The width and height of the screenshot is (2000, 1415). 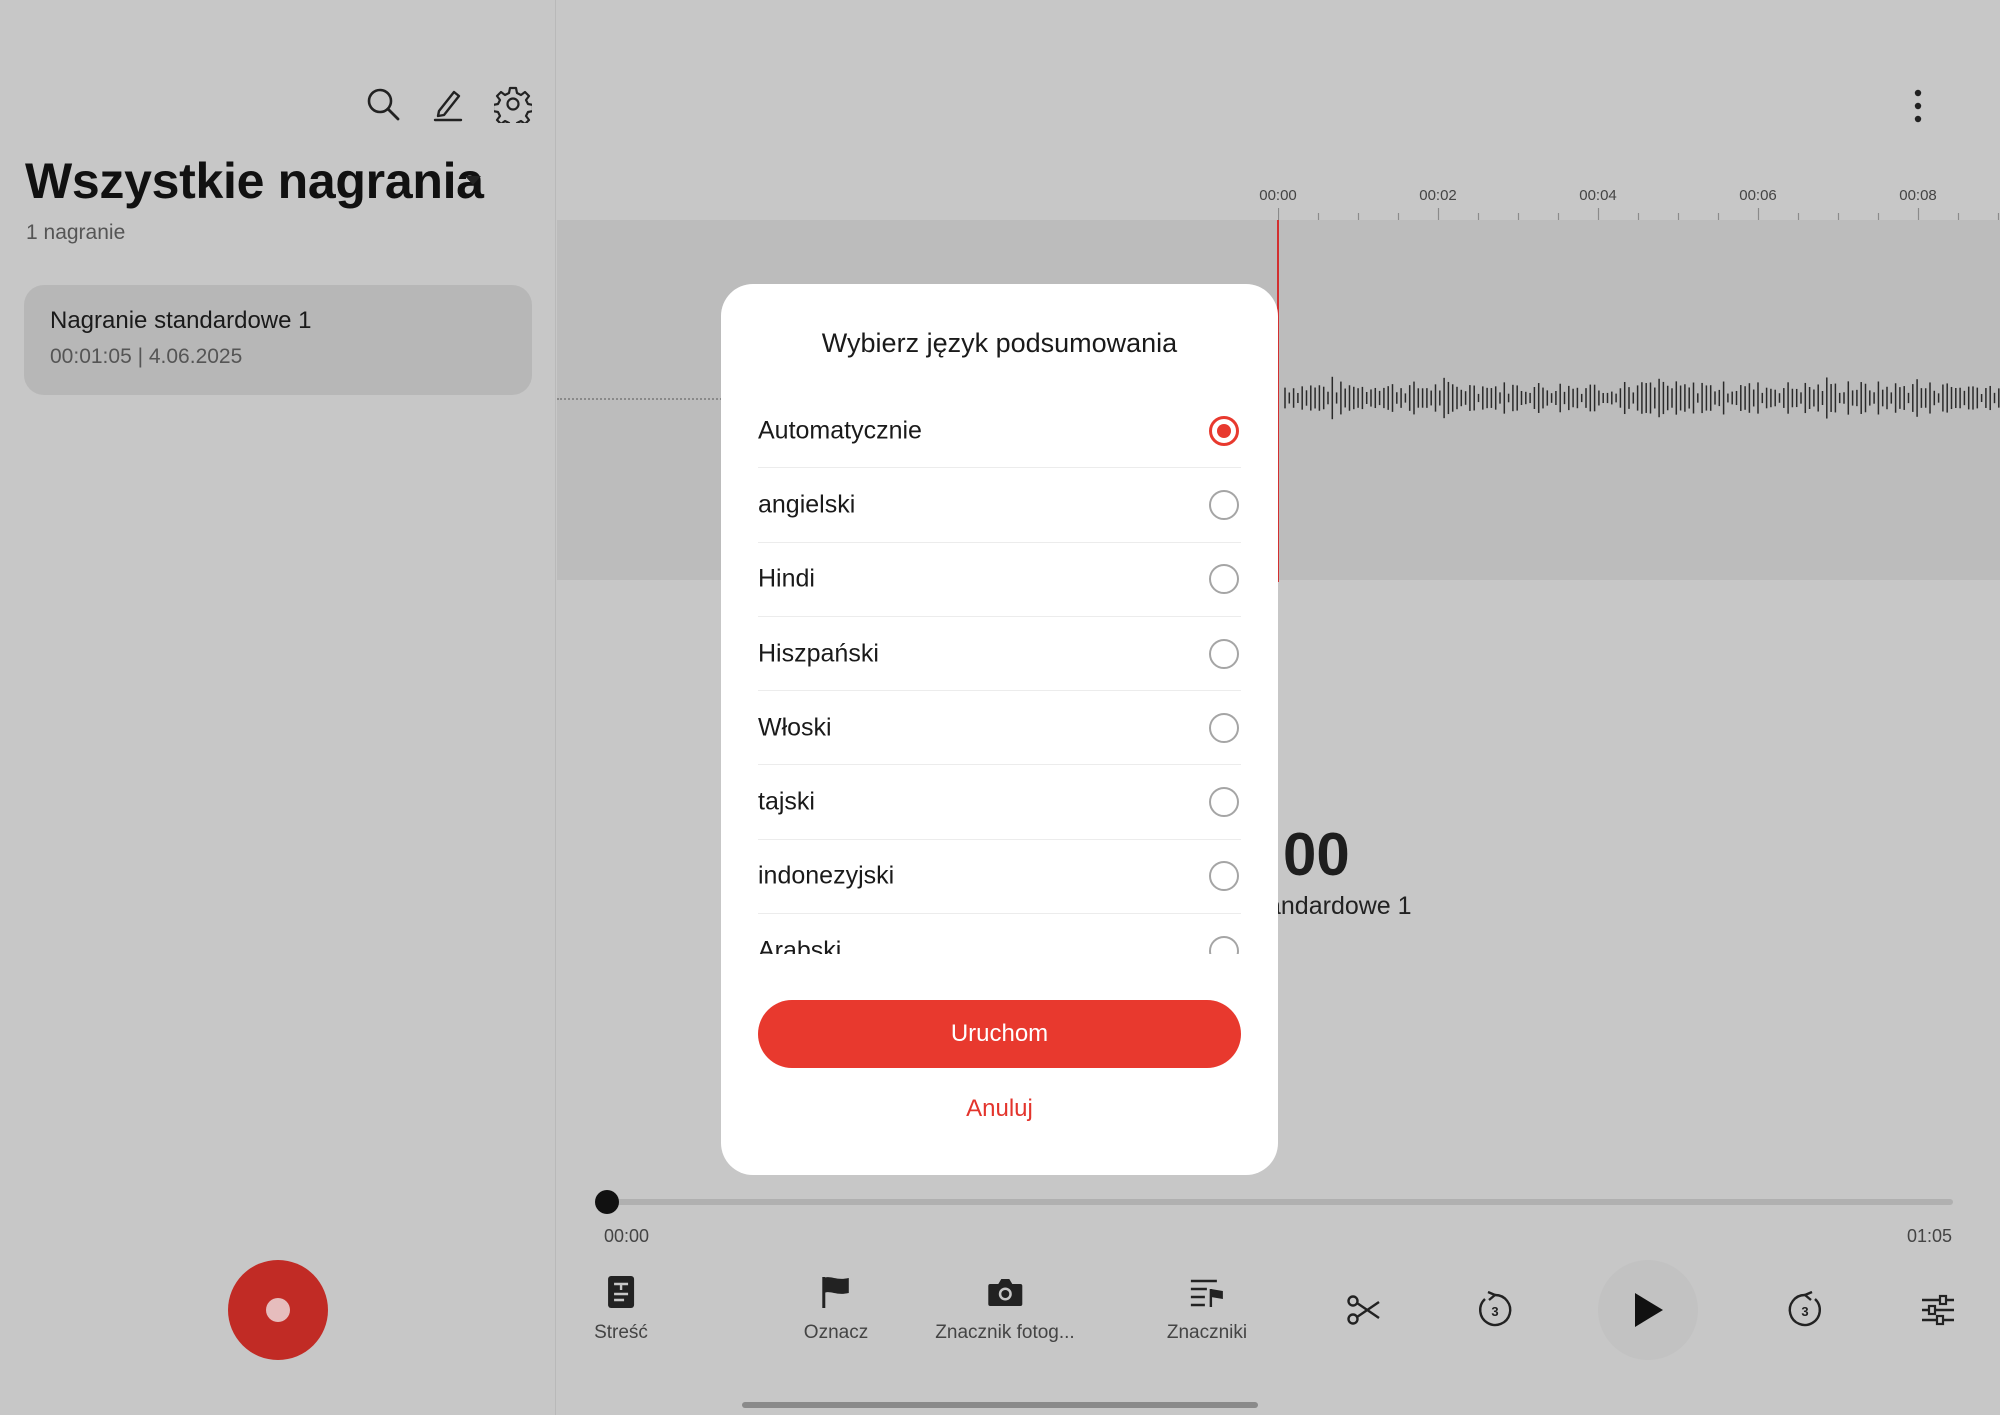 What do you see at coordinates (1758, 195) in the screenshot?
I see `timeline-tick-label: 00:06` at bounding box center [1758, 195].